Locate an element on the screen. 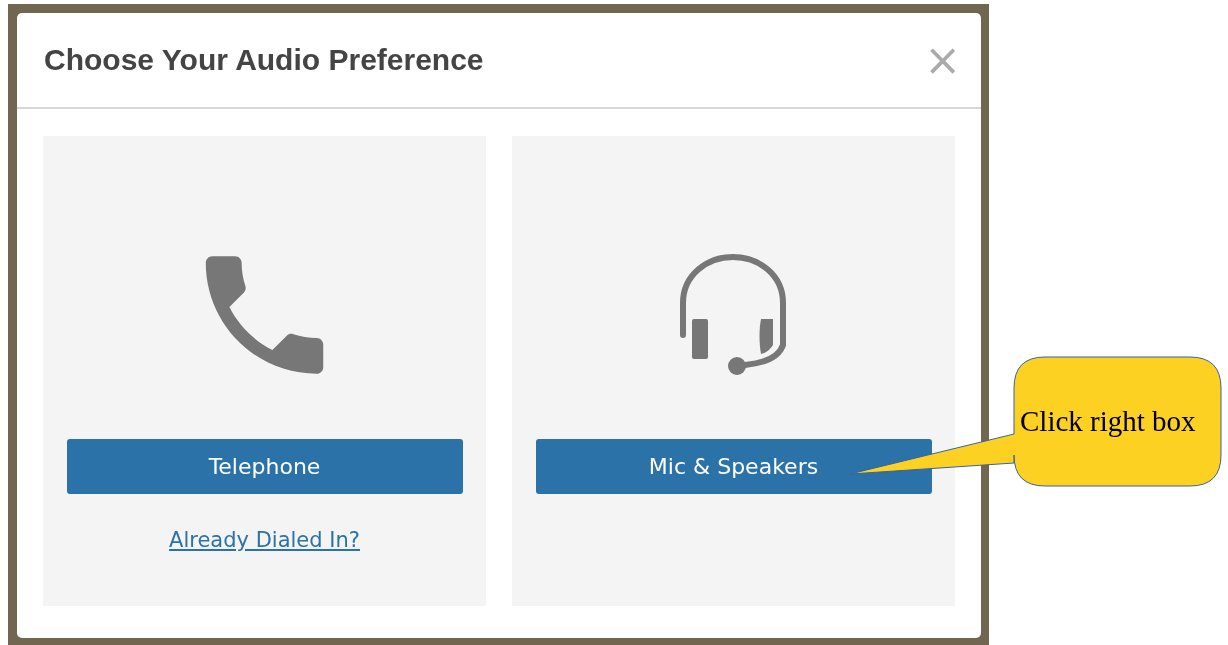 The image size is (1228, 645). dialog-title: Choose Your Audio Preference is located at coordinates (264, 60).